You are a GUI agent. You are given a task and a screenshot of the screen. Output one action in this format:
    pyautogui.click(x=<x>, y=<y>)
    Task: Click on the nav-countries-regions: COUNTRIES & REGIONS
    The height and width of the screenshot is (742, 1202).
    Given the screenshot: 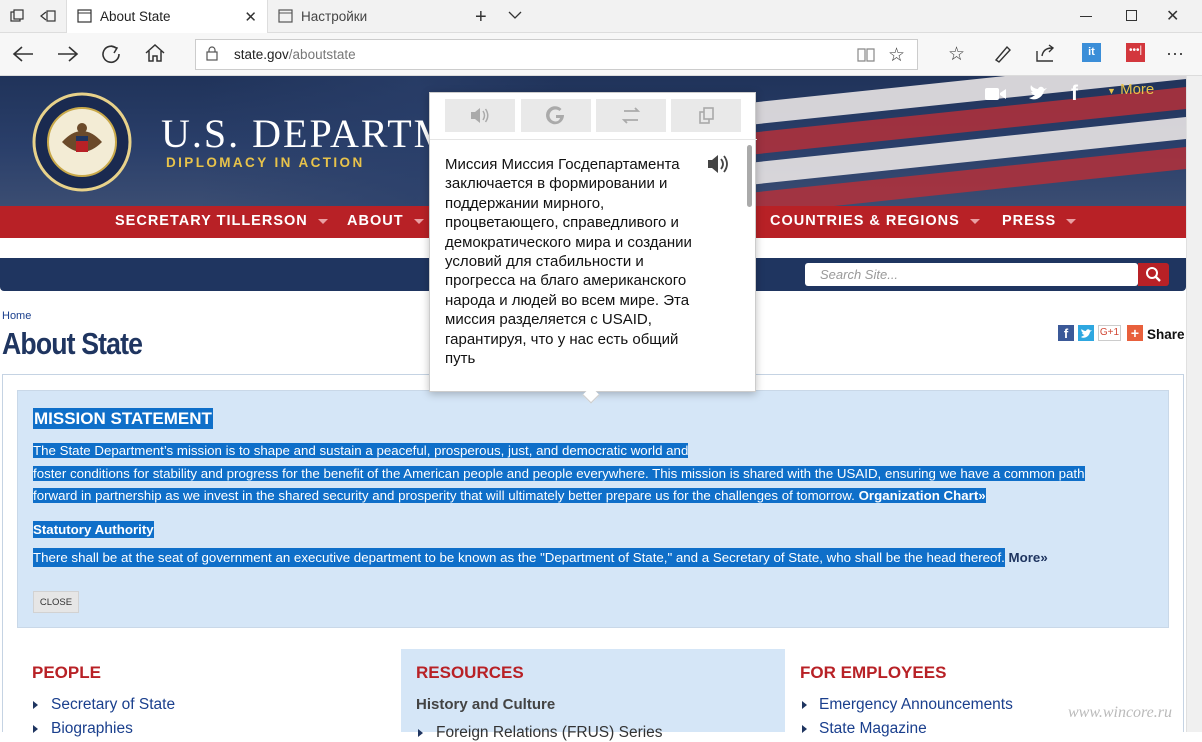 What is the action you would take?
    pyautogui.click(x=875, y=221)
    